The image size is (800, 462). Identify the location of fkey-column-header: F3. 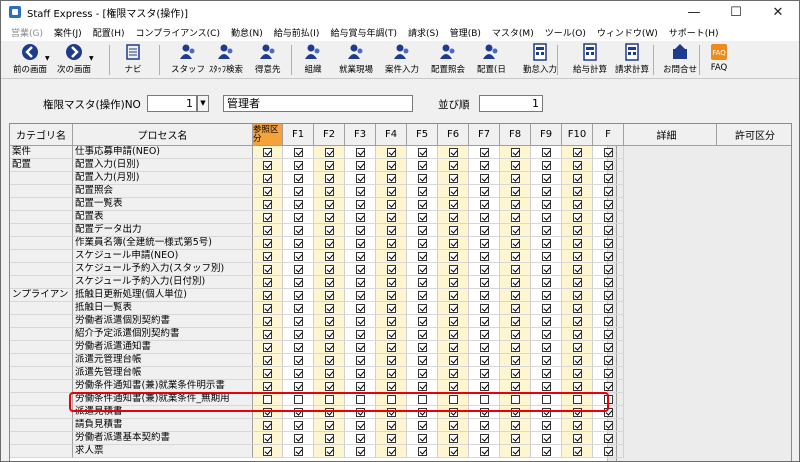
(360, 135).